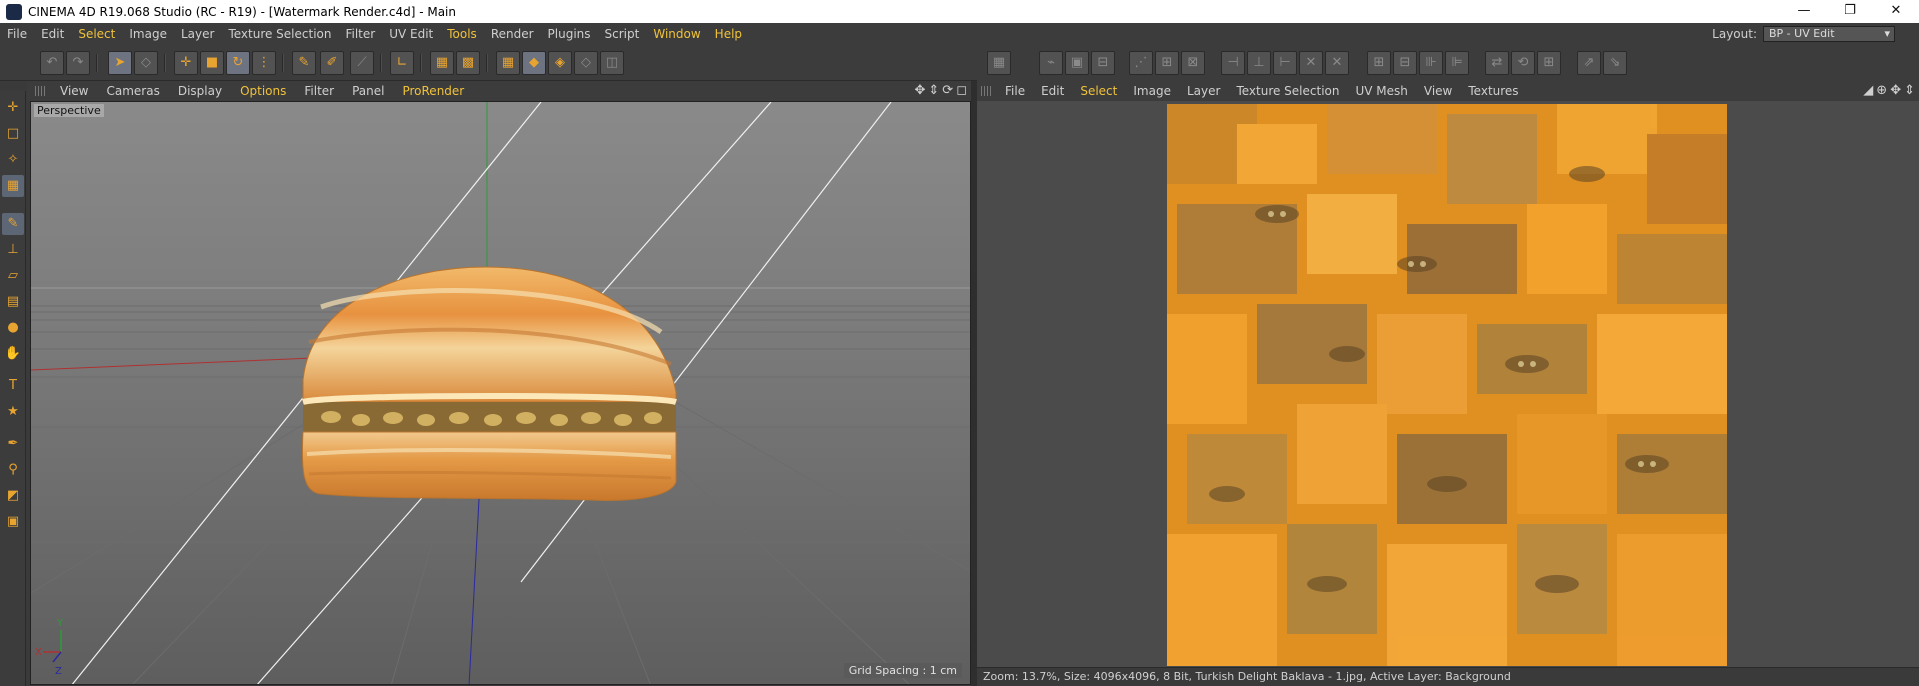 This screenshot has height=686, width=1919. What do you see at coordinates (148, 34) in the screenshot?
I see `menu-image: Image` at bounding box center [148, 34].